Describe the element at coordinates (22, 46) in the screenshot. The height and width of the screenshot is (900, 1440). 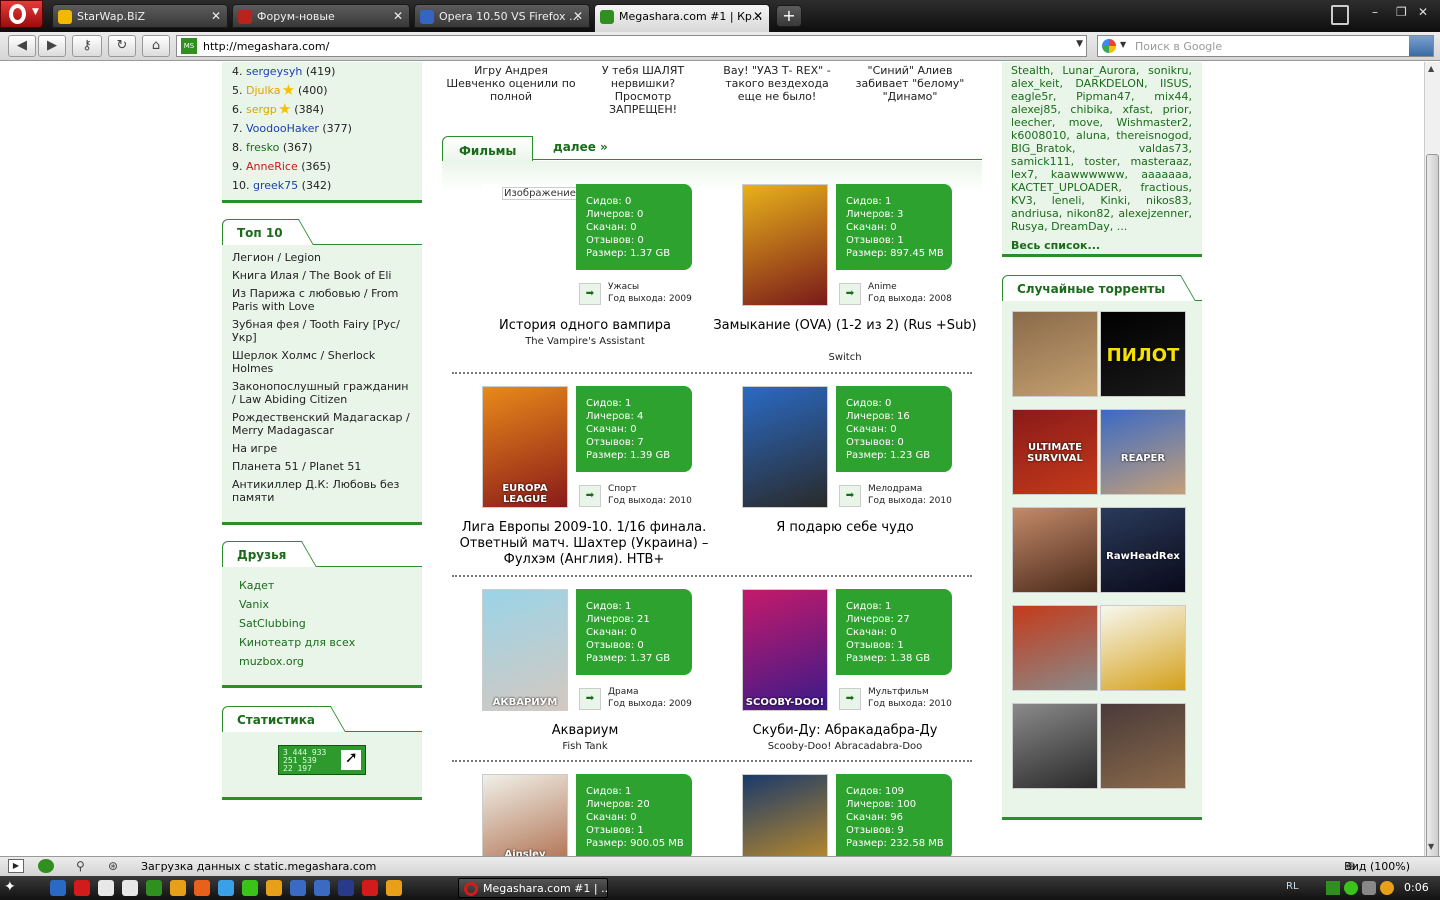
I see `back-button: ◀` at that location.